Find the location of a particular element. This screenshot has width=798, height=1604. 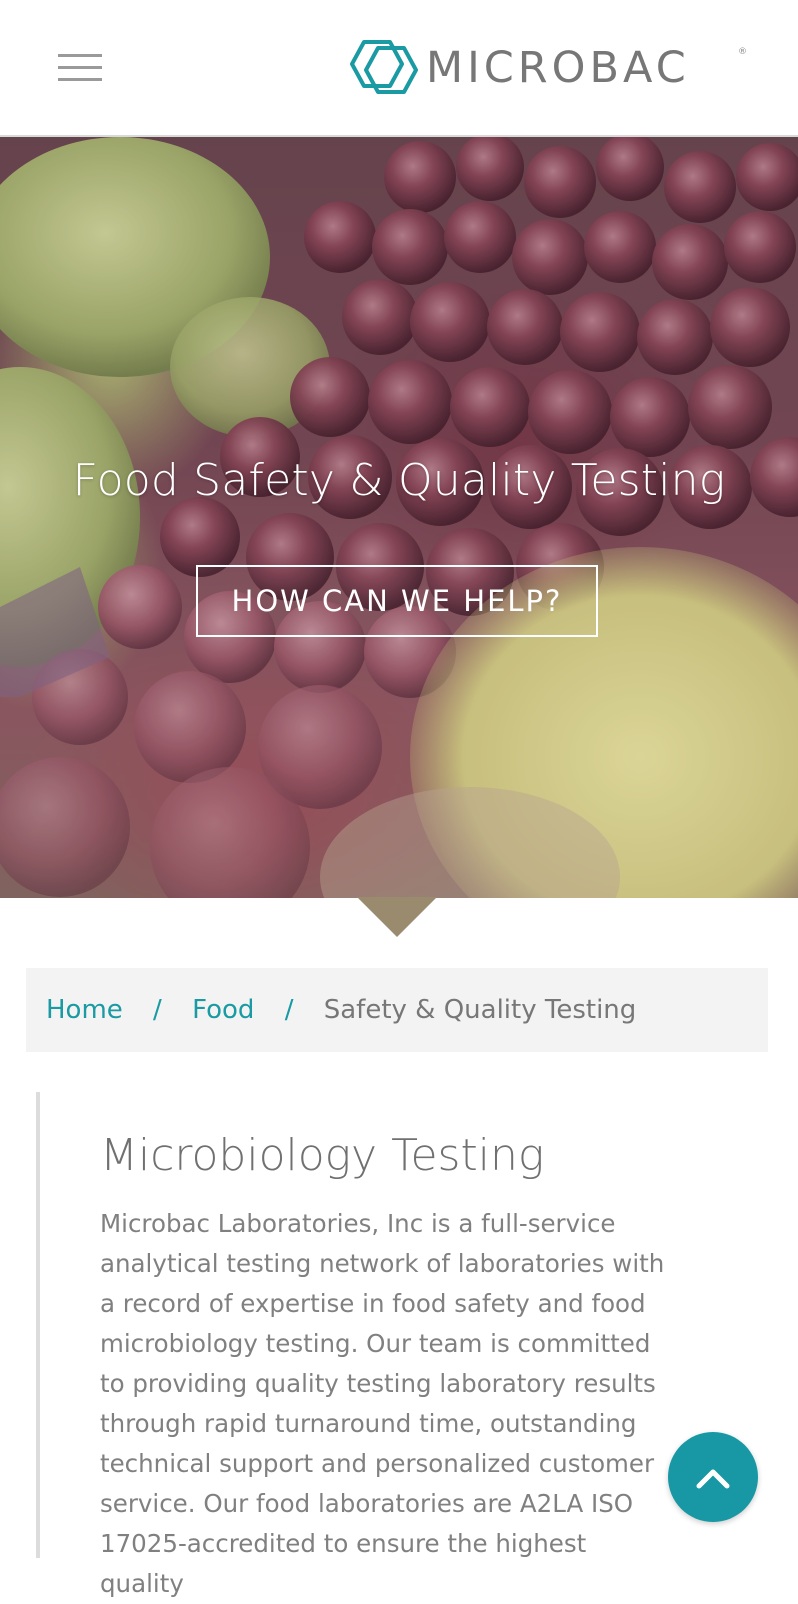

hero-pointer-arrow is located at coordinates (397, 917).